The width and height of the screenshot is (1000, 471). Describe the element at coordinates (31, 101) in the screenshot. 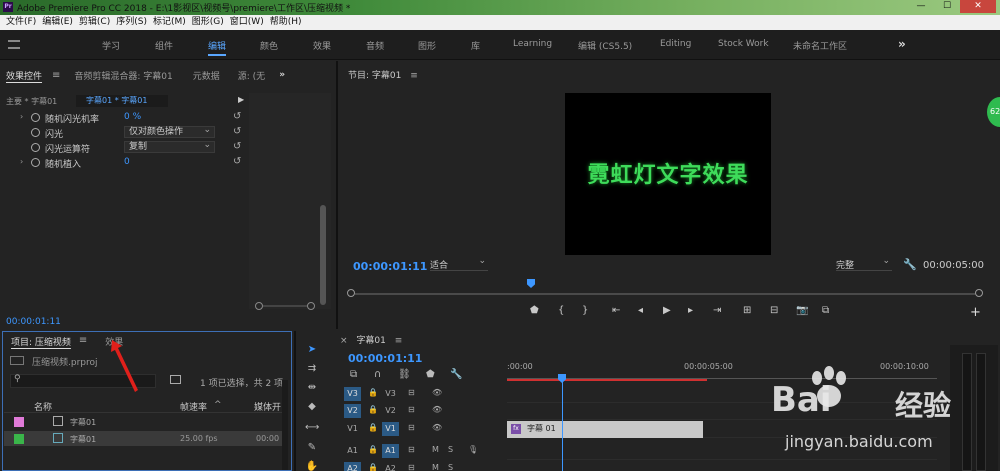

I see `master-clip-label: 主要 * 字幕01` at that location.